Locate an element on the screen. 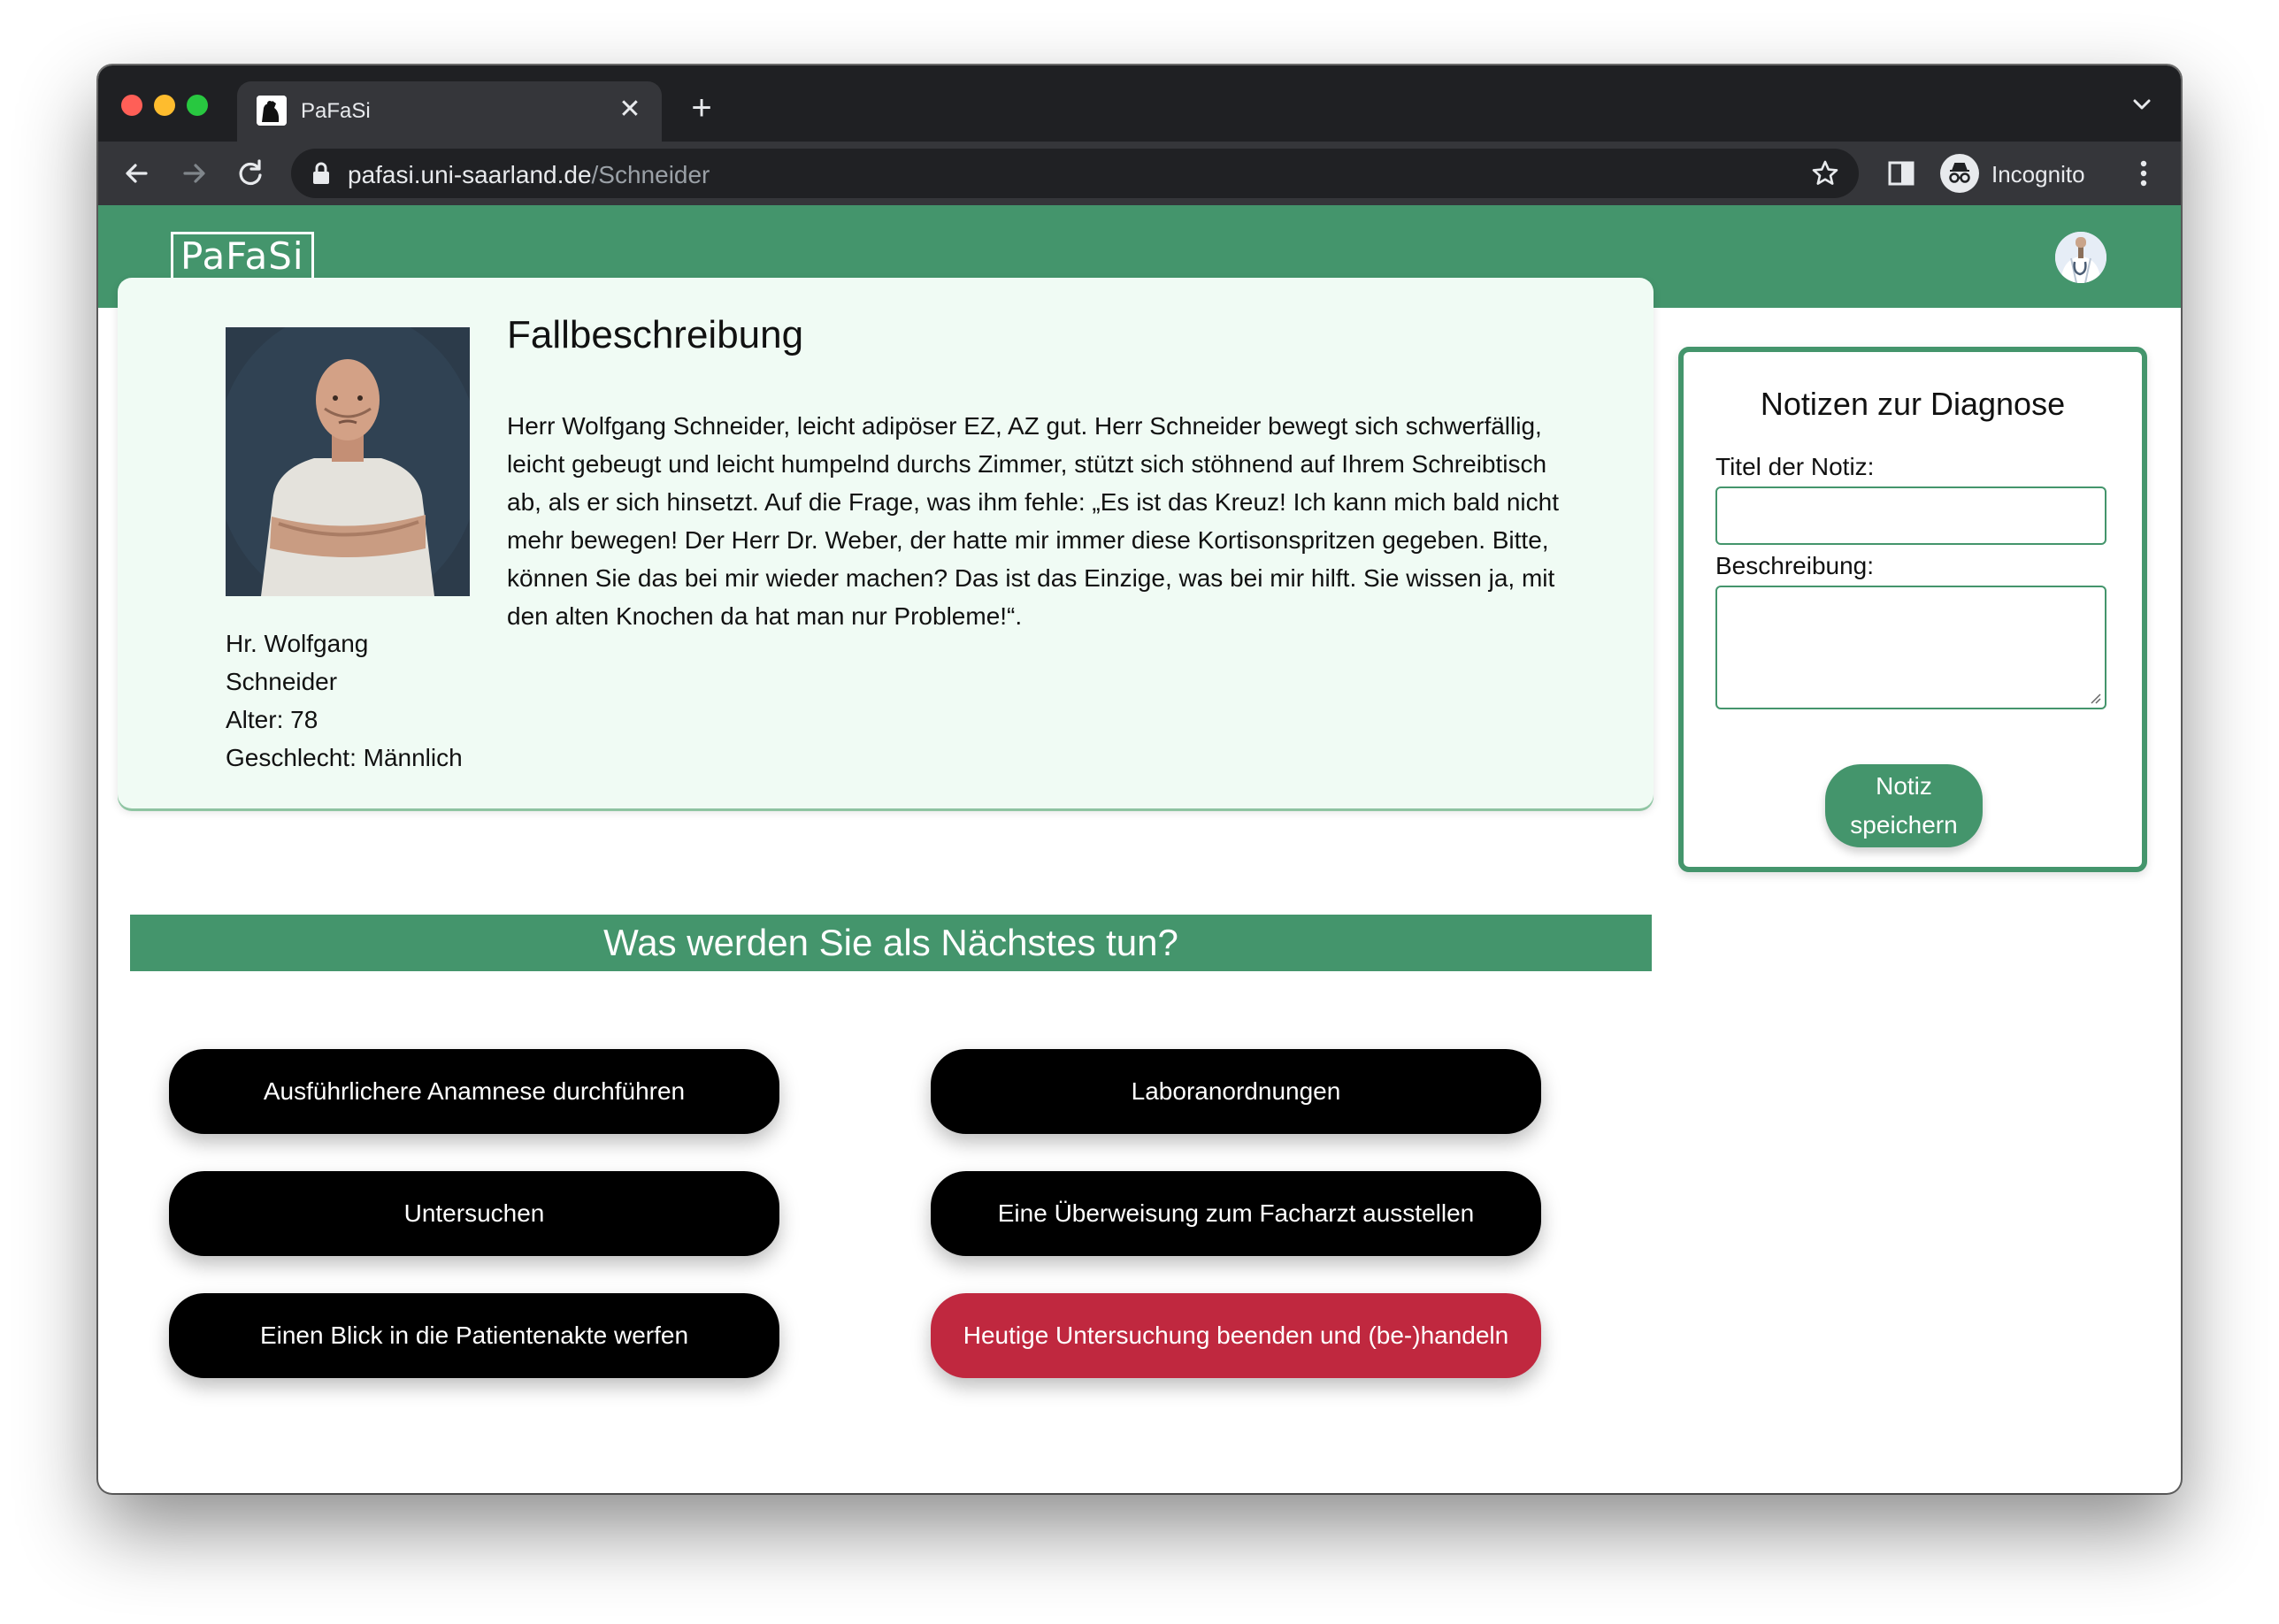 This screenshot has height=1624, width=2279. tab-strip: PaFaSi ✕ + is located at coordinates (1139, 103).